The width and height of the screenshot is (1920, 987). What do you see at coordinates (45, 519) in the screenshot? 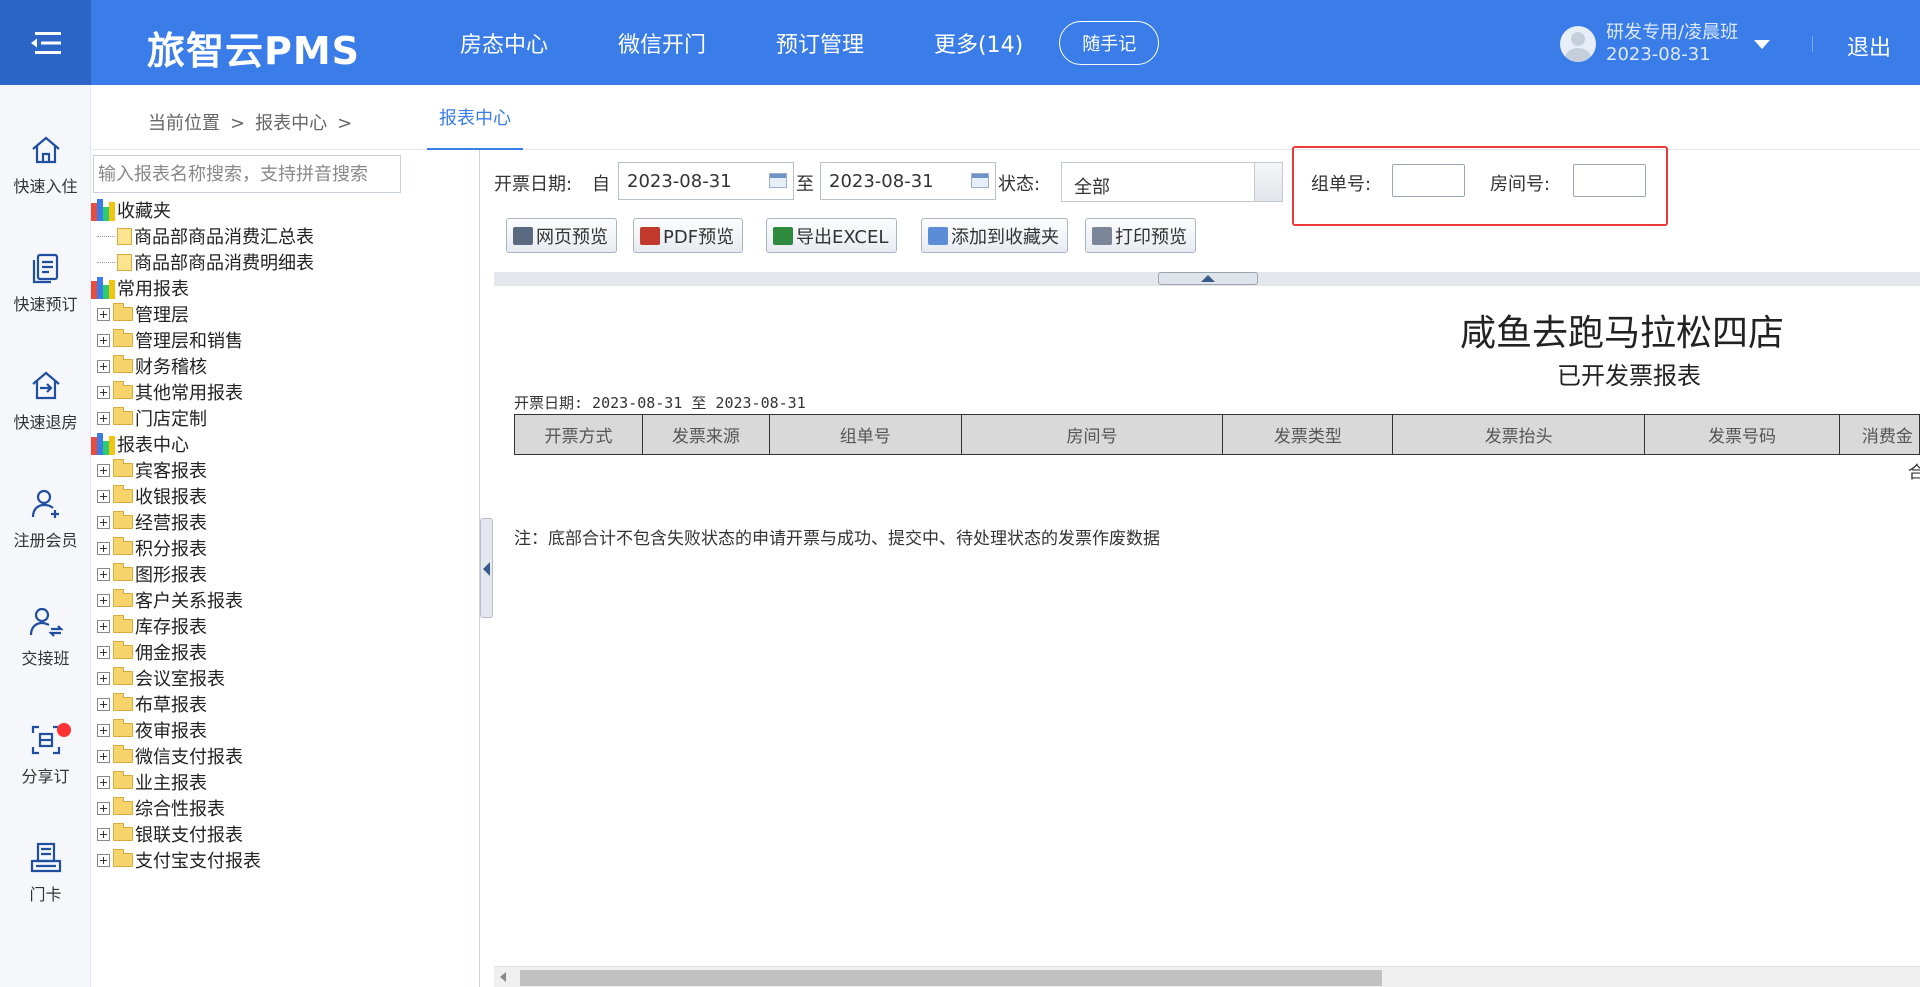
I see `rail-register-member: 注册会员` at bounding box center [45, 519].